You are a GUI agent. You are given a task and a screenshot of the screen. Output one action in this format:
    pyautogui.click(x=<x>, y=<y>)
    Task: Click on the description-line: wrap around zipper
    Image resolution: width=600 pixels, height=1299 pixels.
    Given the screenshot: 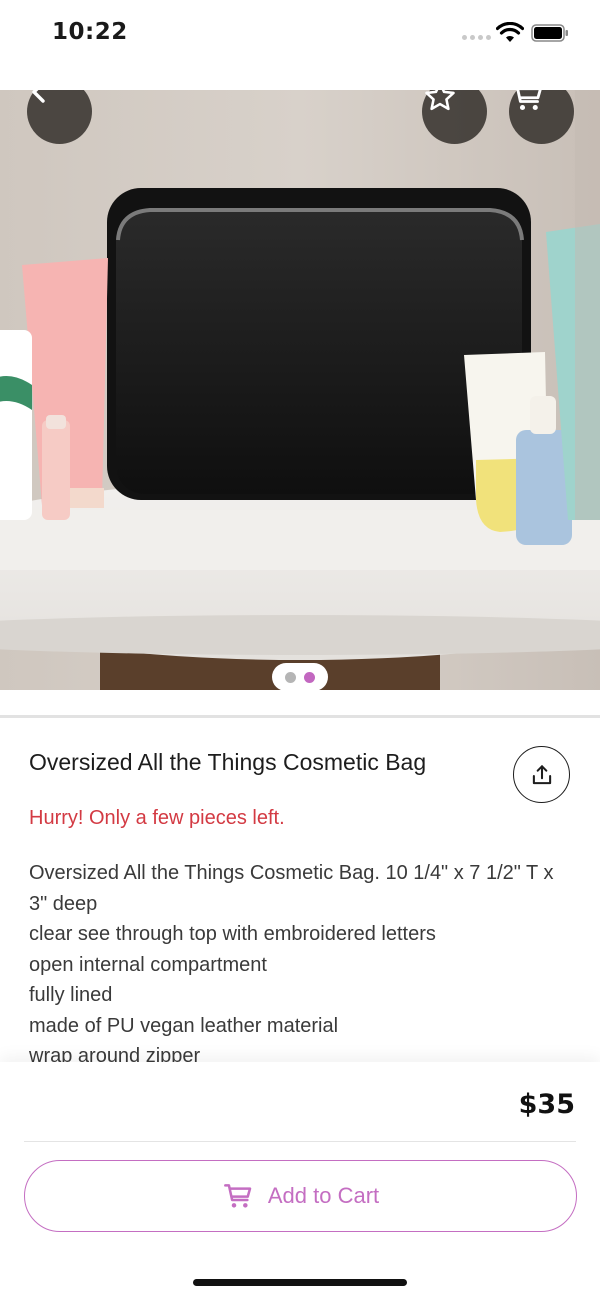 What is the action you would take?
    pyautogui.click(x=115, y=1054)
    